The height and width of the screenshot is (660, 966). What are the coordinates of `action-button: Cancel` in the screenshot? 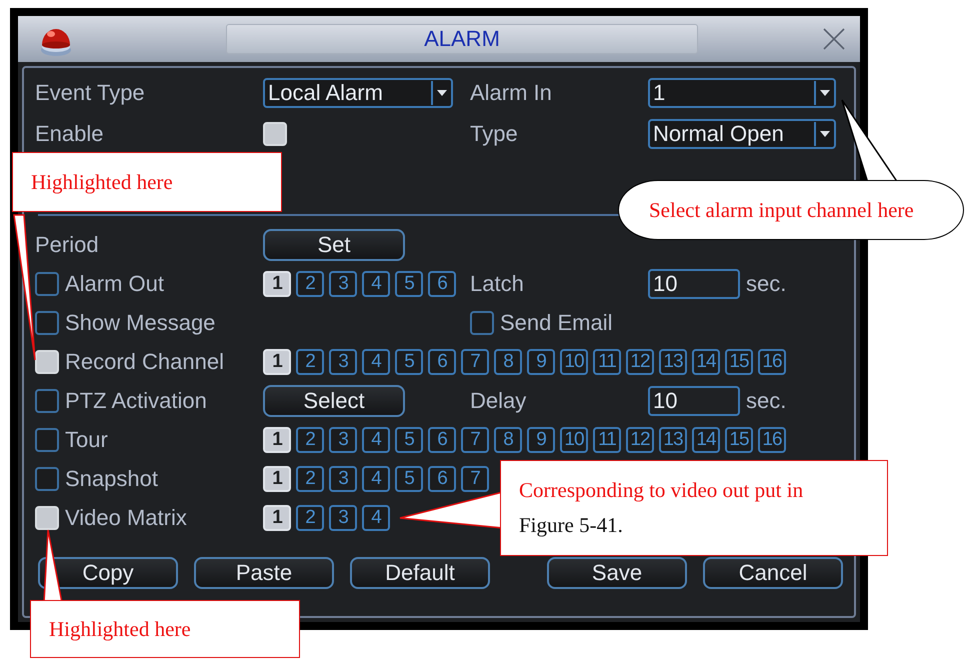 It's located at (773, 573).